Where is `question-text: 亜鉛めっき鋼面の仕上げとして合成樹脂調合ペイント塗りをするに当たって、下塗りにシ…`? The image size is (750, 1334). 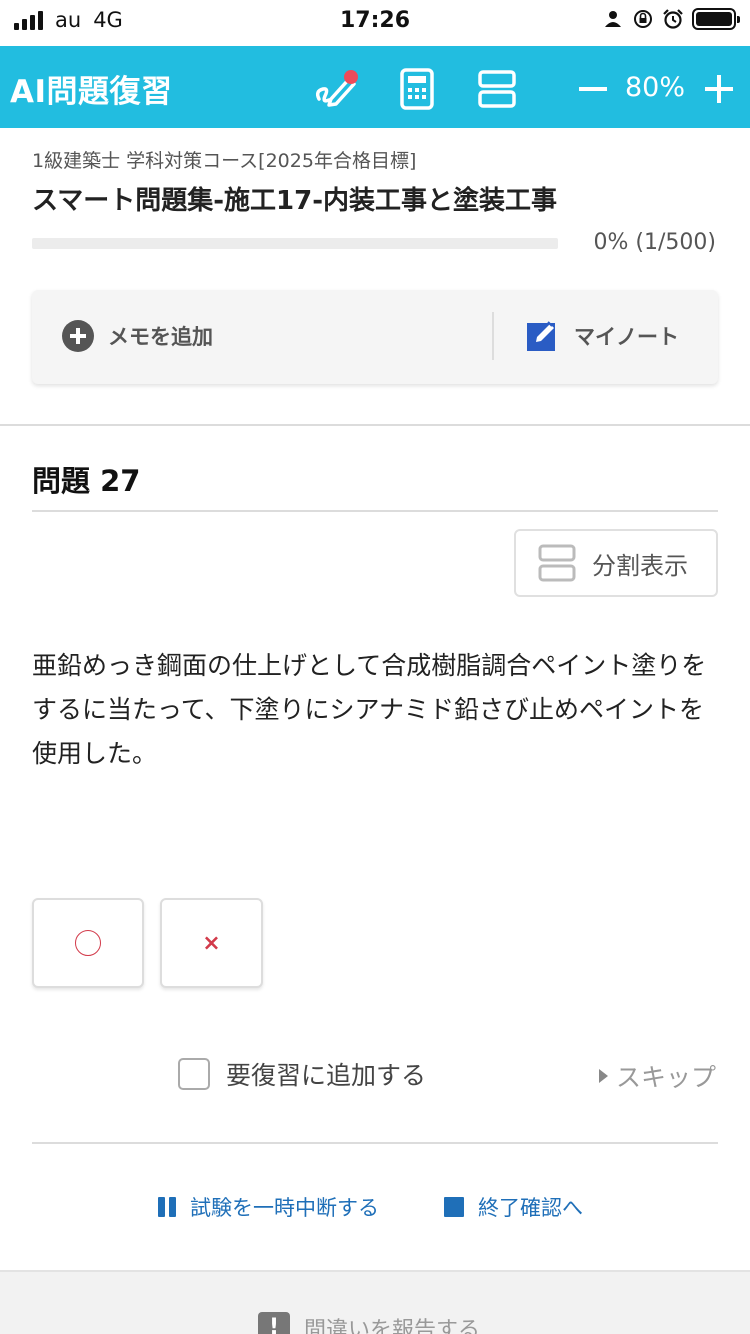 question-text: 亜鉛めっき鋼面の仕上げとして合成樹脂調合ペイント塗りをするに当たって、下塗りにシ… is located at coordinates (369, 709).